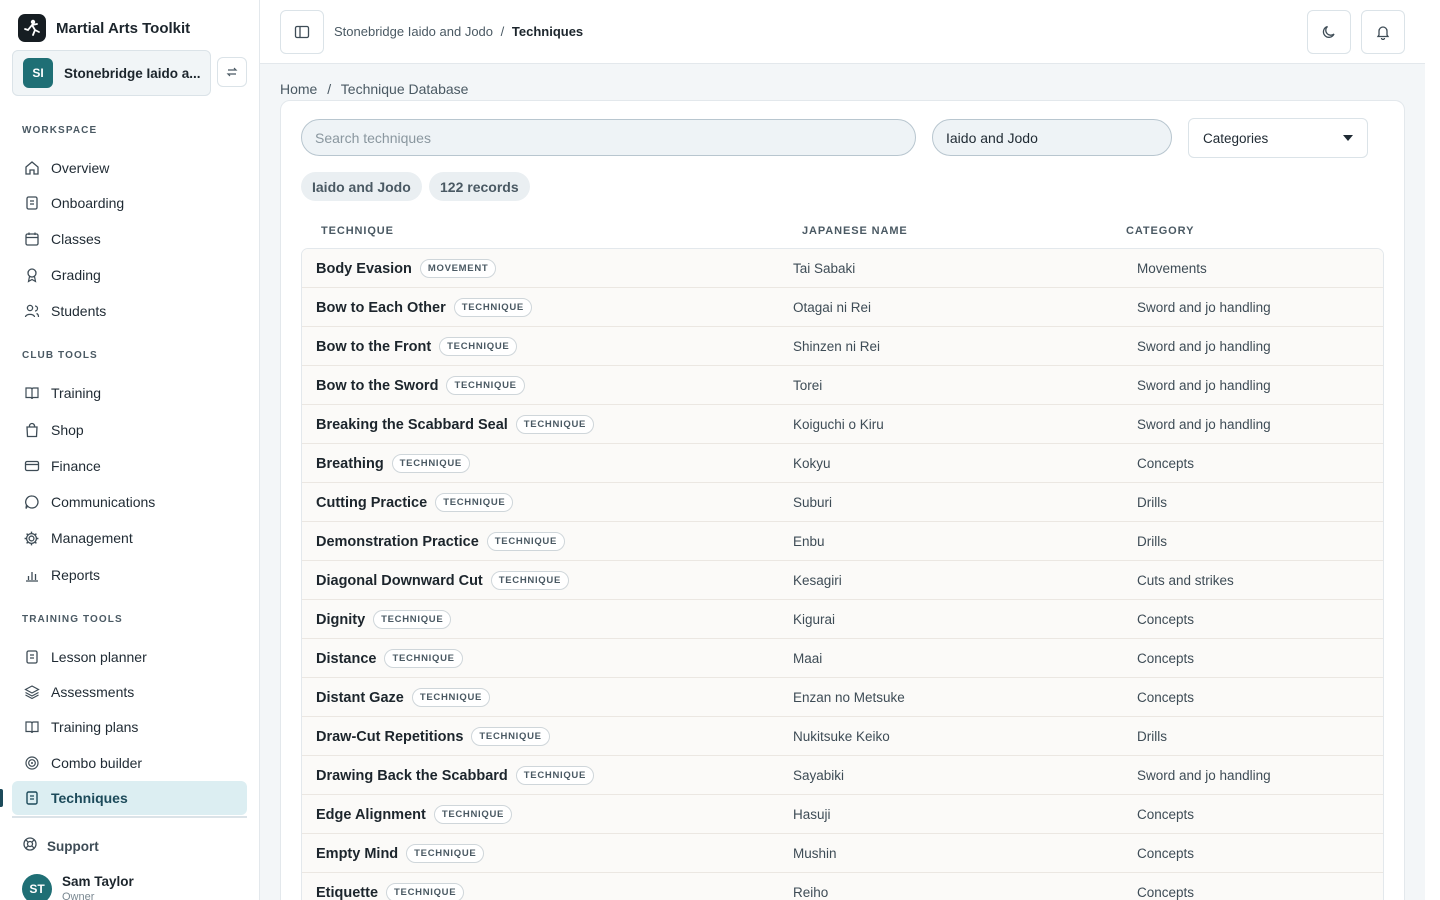  I want to click on sidebar-item-label: Combo builder, so click(97, 763).